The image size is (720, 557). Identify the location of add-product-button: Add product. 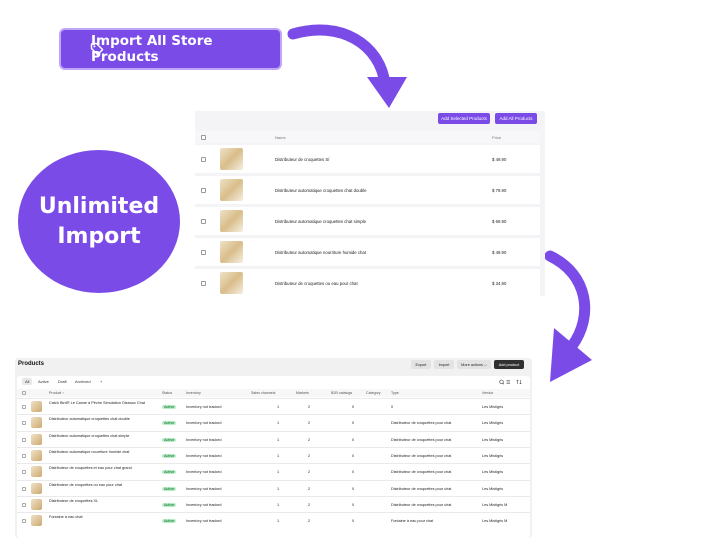
(509, 364).